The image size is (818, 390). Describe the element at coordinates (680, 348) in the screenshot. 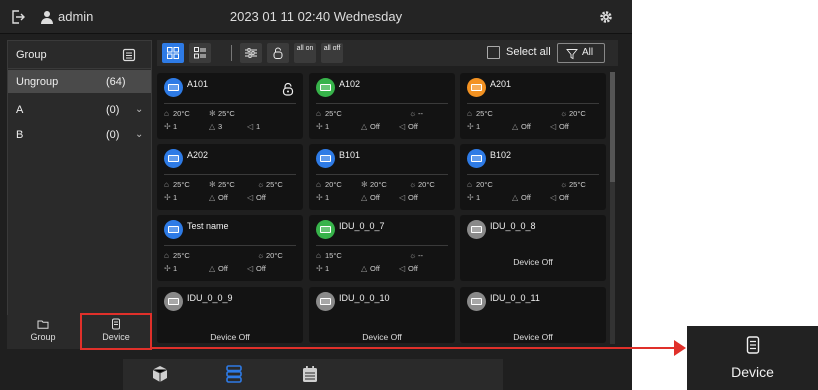

I see `callout-arrow-head` at that location.